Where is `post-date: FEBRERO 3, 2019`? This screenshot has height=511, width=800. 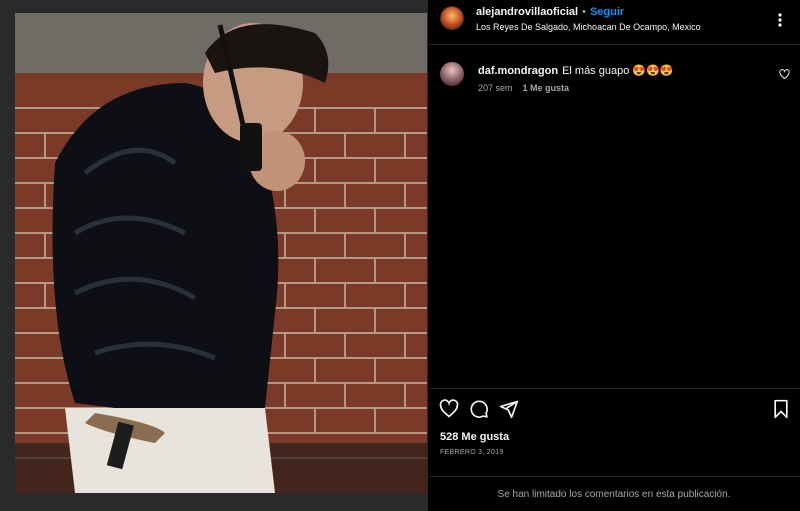
post-date: FEBRERO 3, 2019 is located at coordinates (472, 452).